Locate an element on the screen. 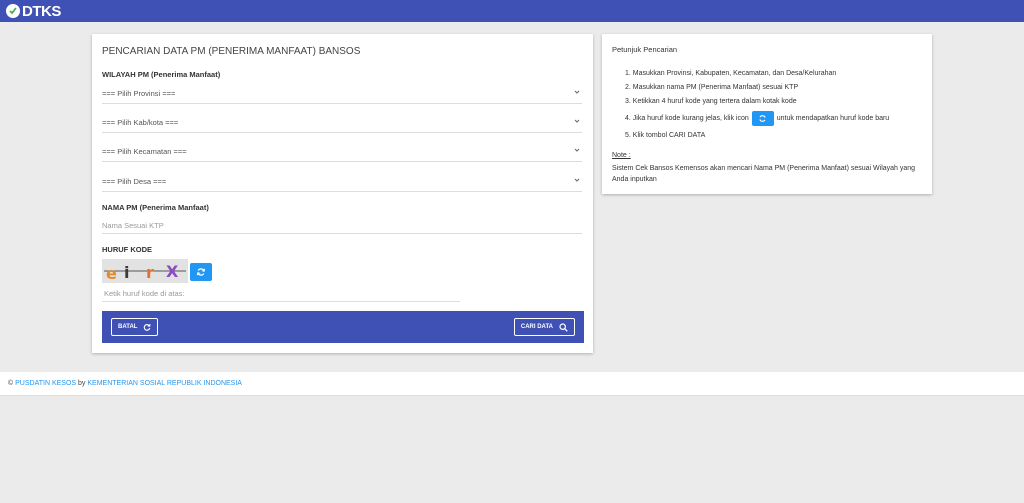 This screenshot has height=503, width=1024. reset-icon is located at coordinates (147, 327).